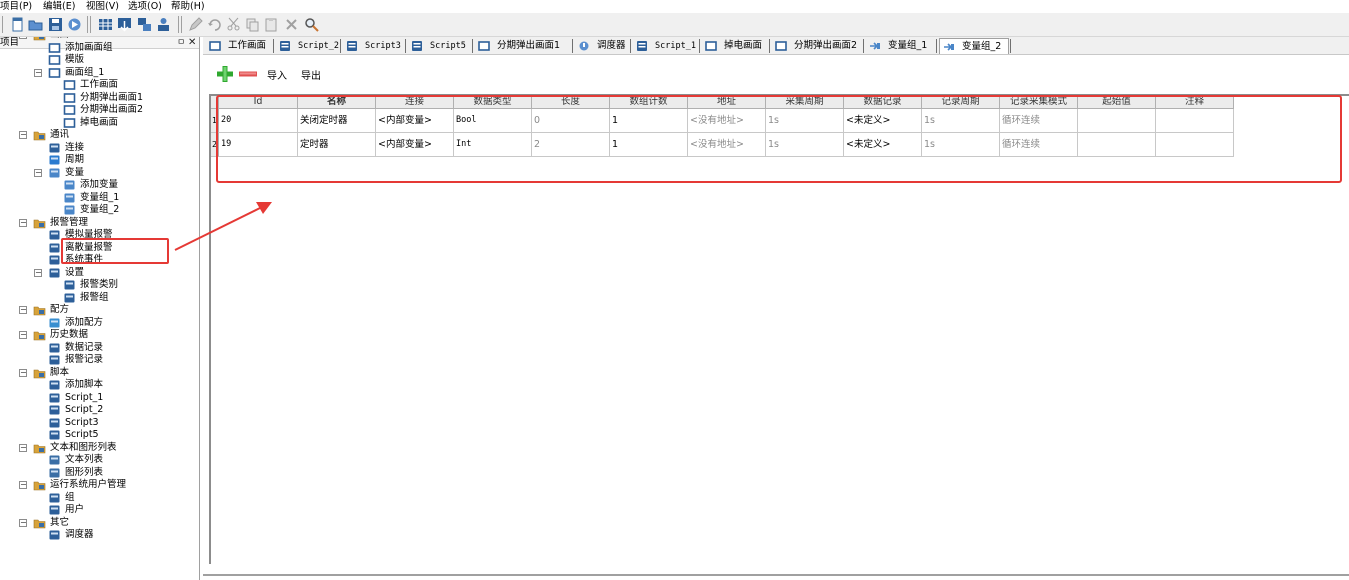 The width and height of the screenshot is (1349, 580). I want to click on tree-item: − 运行系统用户管理, so click(99, 485).